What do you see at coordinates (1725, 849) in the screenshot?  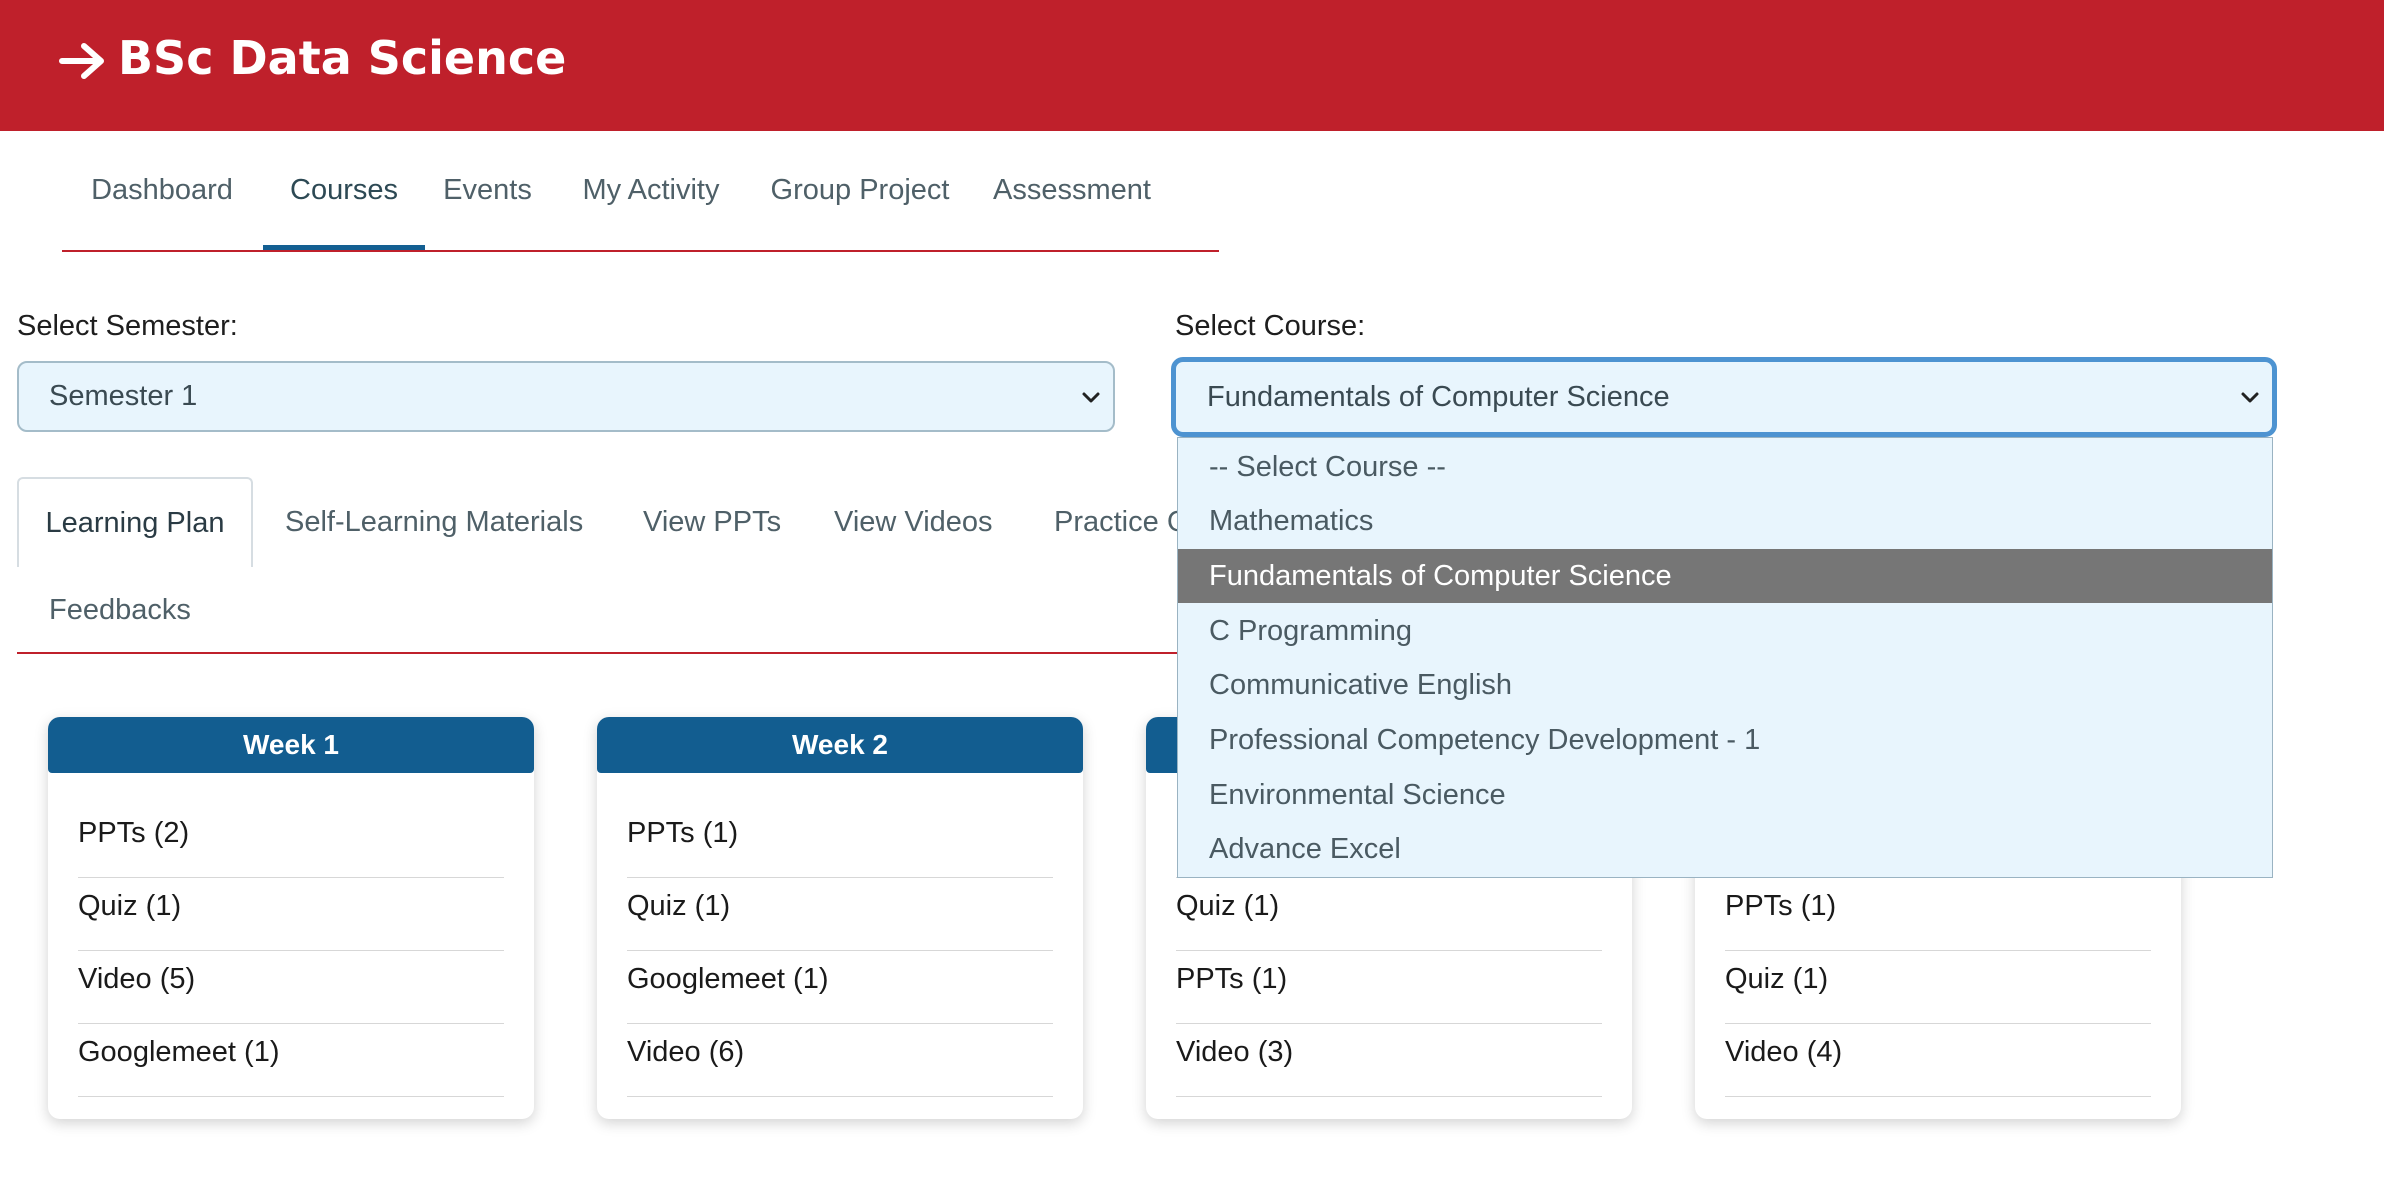 I see `course-option: Advance Excel` at bounding box center [1725, 849].